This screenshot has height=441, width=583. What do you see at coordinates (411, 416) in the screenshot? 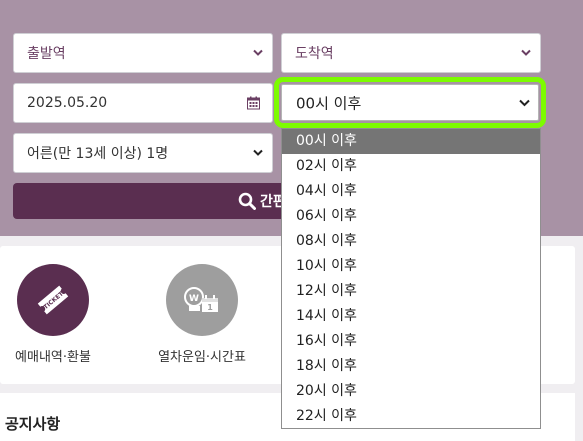
I see `time-option: 22시 이후` at bounding box center [411, 416].